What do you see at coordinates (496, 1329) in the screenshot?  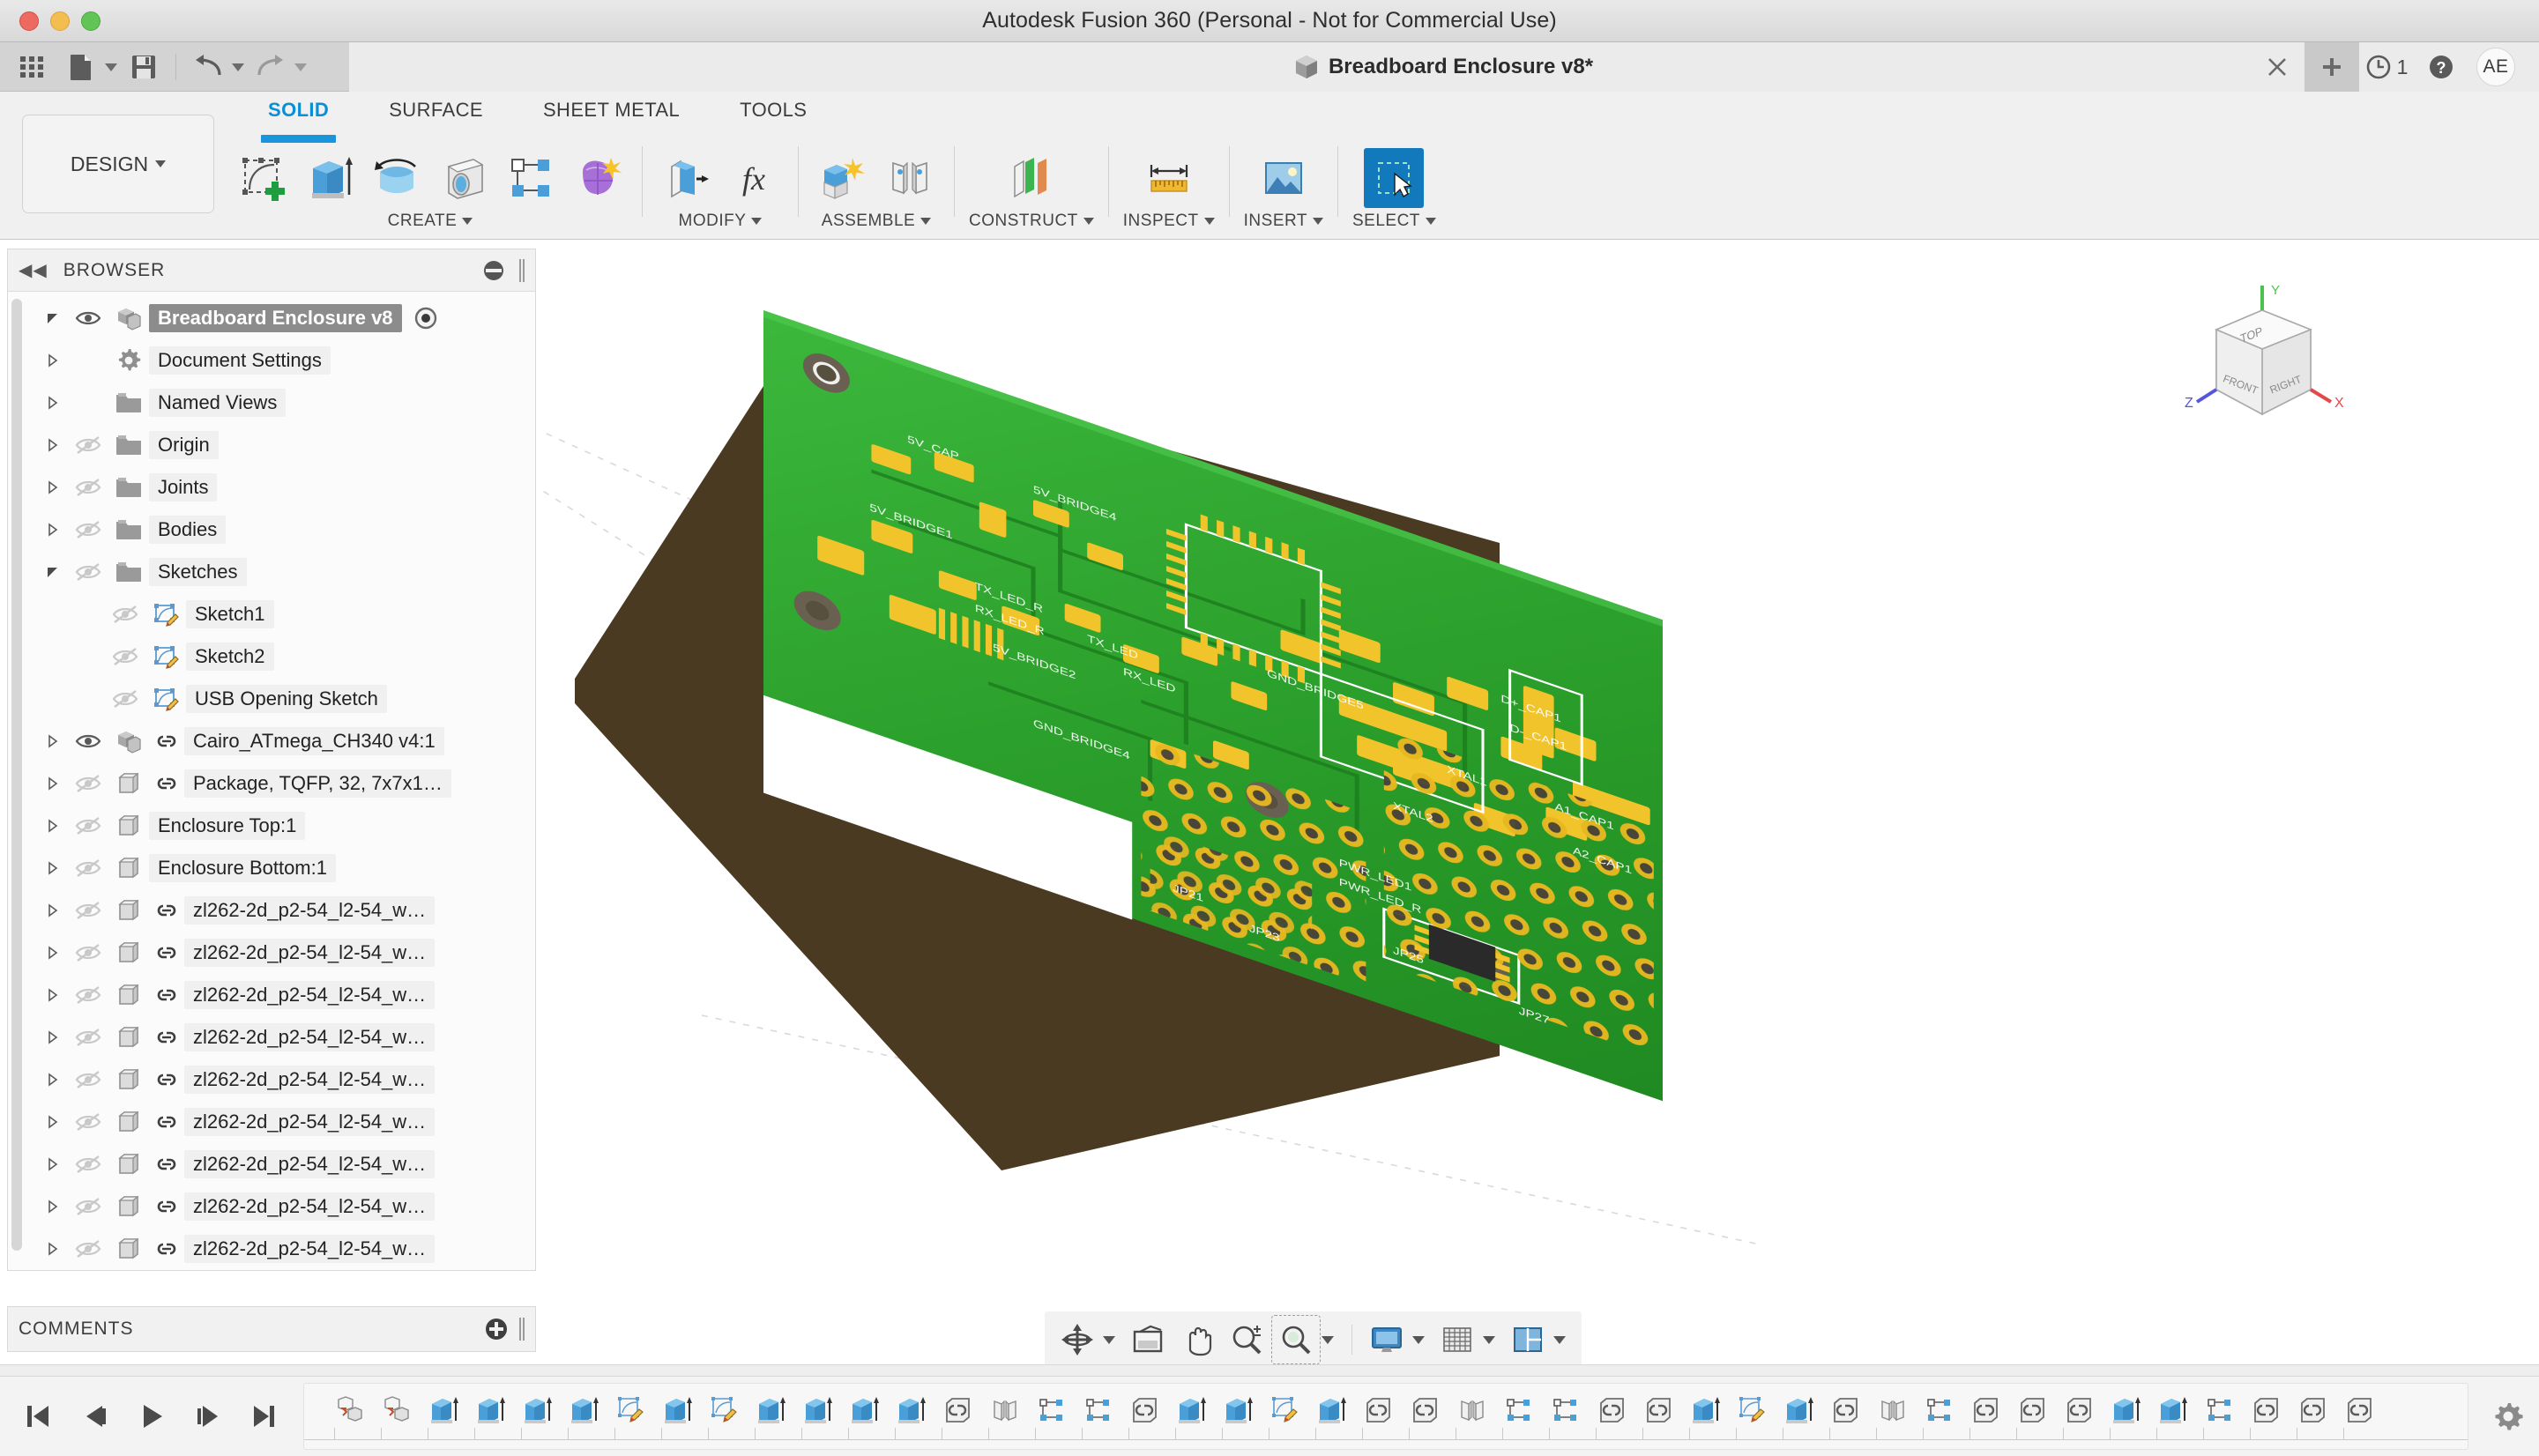 I see `add-comment-icon` at bounding box center [496, 1329].